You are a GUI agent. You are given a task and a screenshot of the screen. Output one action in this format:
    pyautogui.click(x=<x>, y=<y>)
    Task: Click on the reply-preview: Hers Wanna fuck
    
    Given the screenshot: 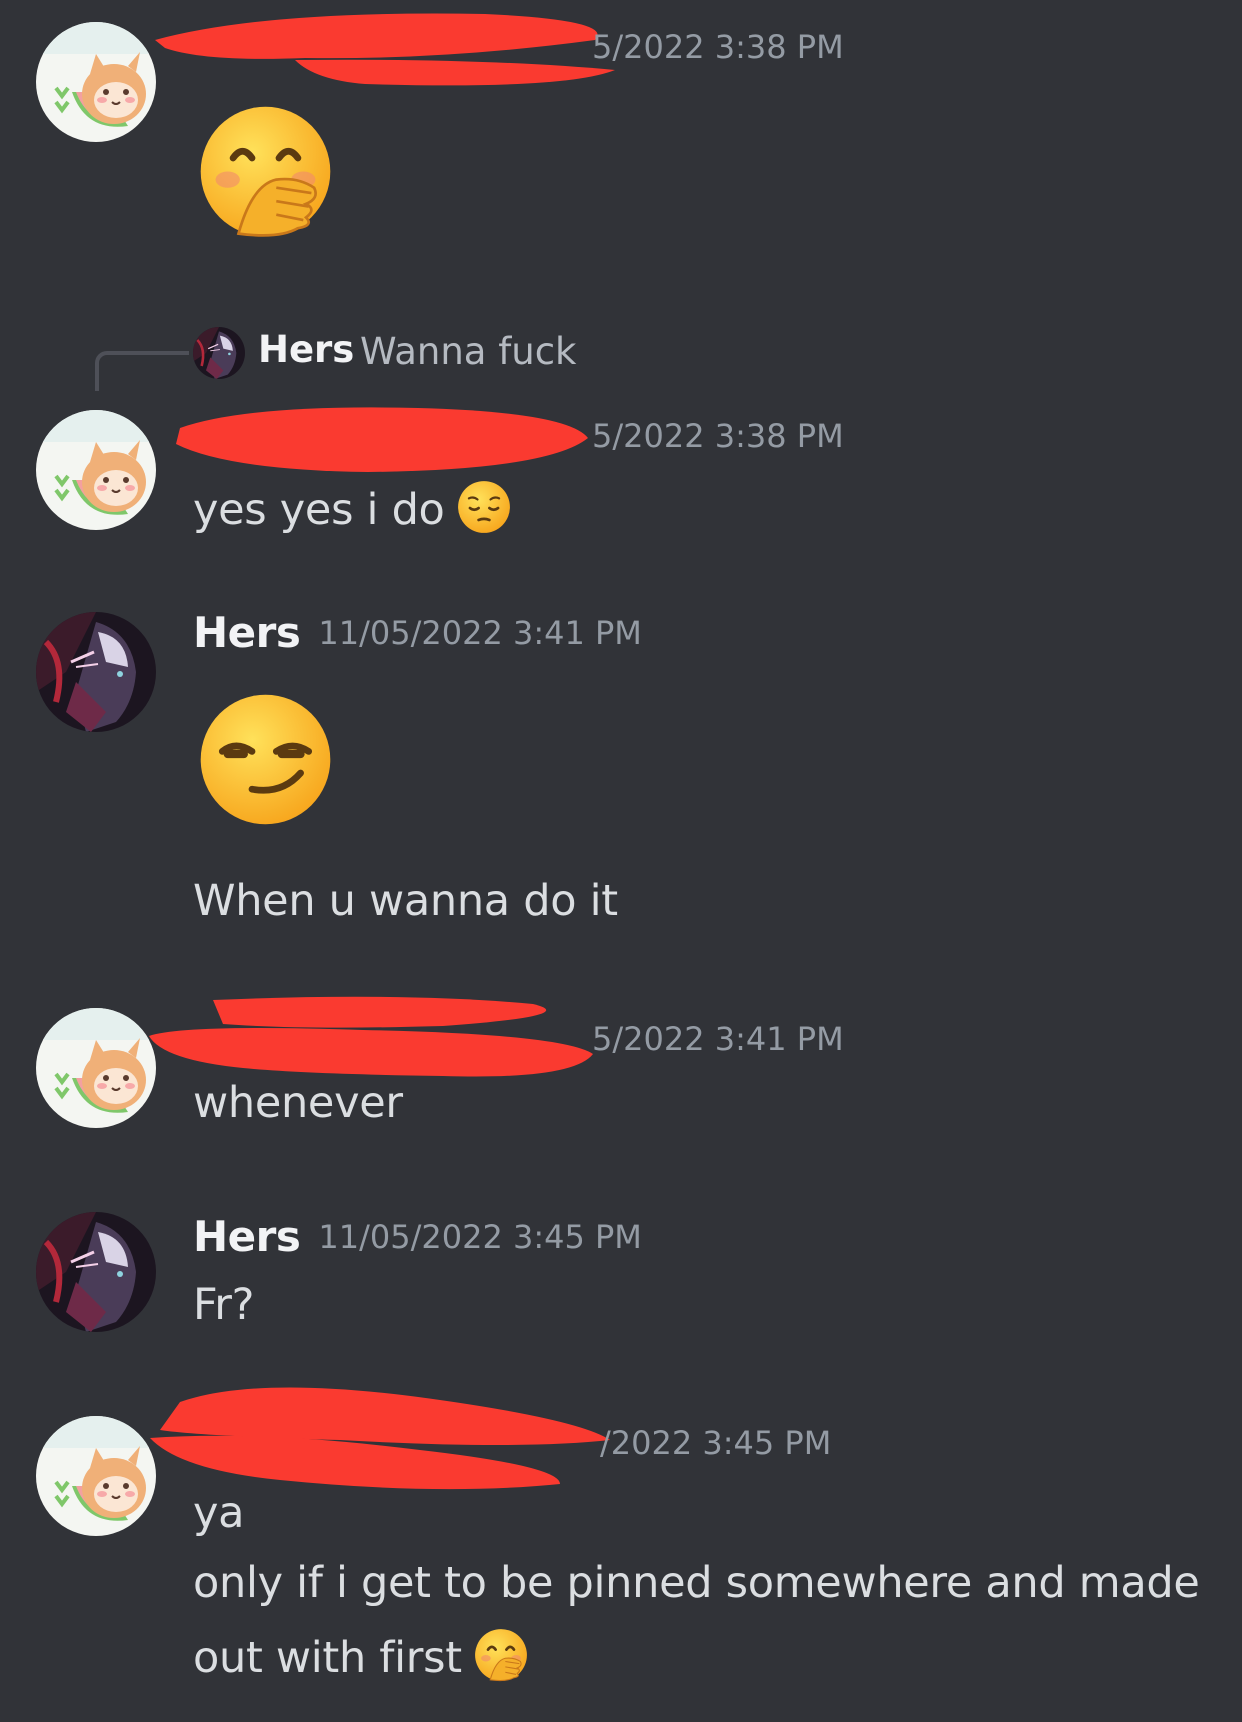 What is the action you would take?
    pyautogui.click(x=395, y=354)
    